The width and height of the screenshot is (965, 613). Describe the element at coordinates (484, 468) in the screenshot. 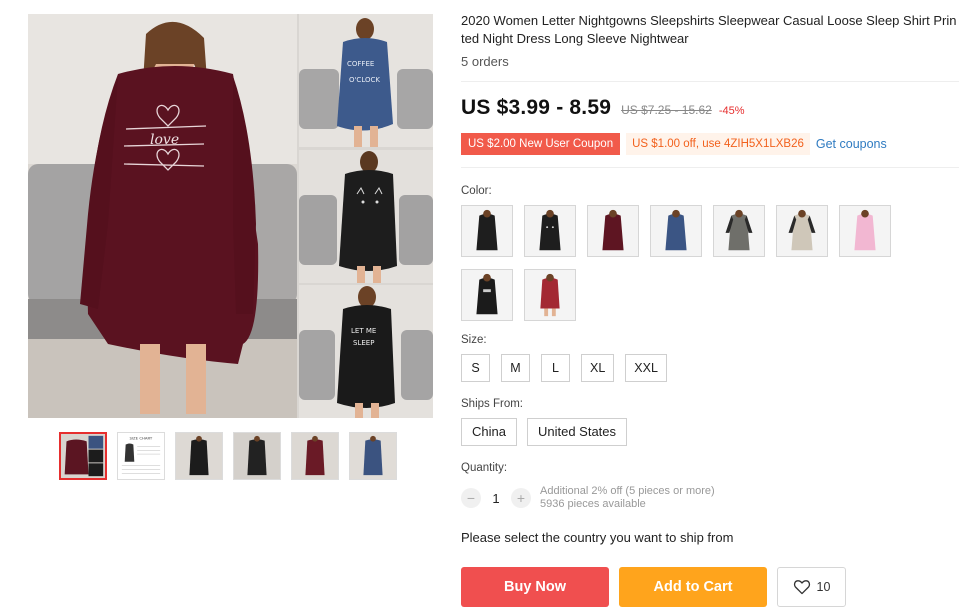

I see `quantity-label: Quantity:` at that location.